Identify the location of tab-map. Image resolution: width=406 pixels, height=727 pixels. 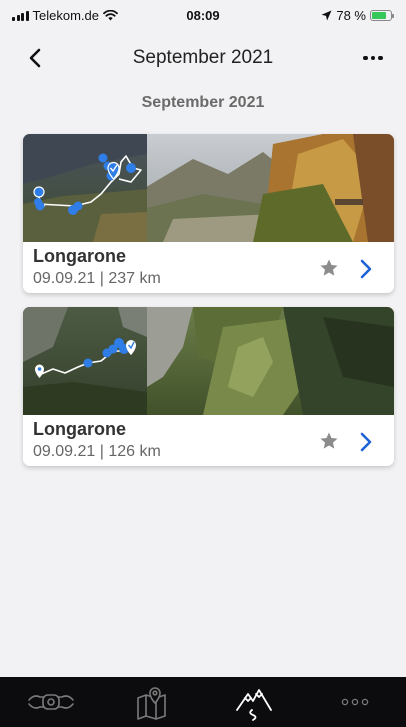
(152, 702).